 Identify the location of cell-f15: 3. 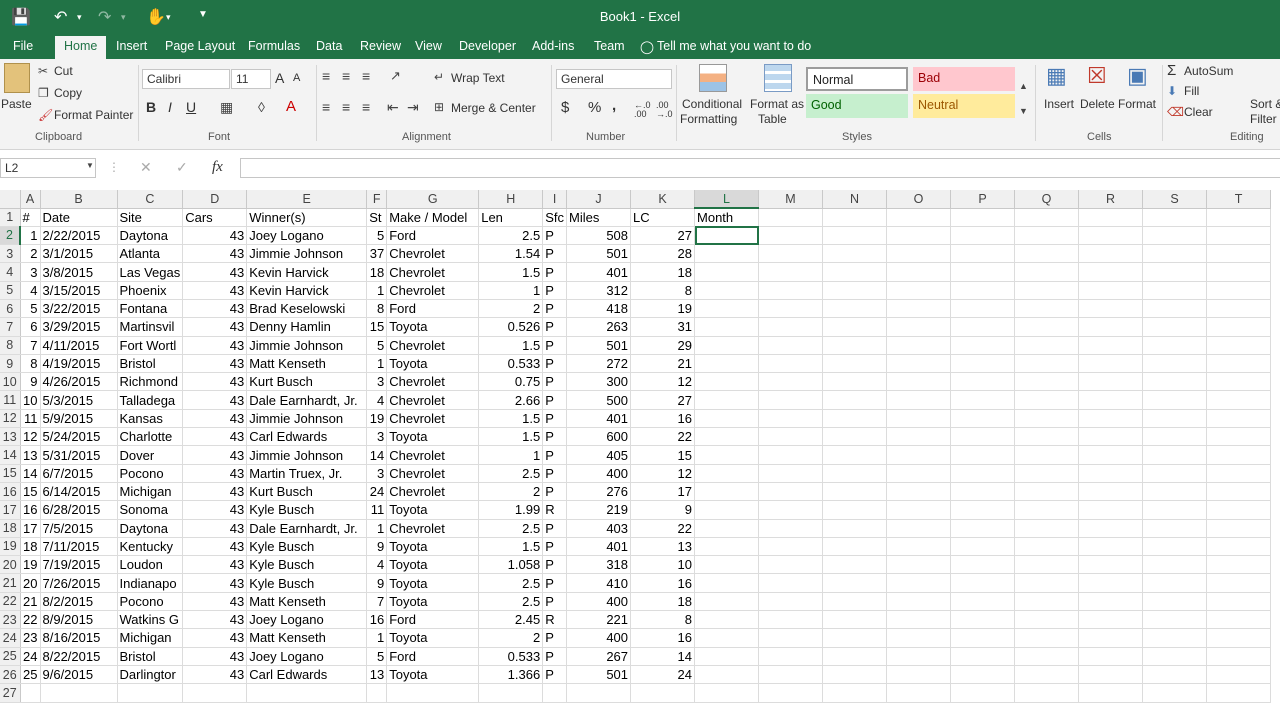
(377, 473).